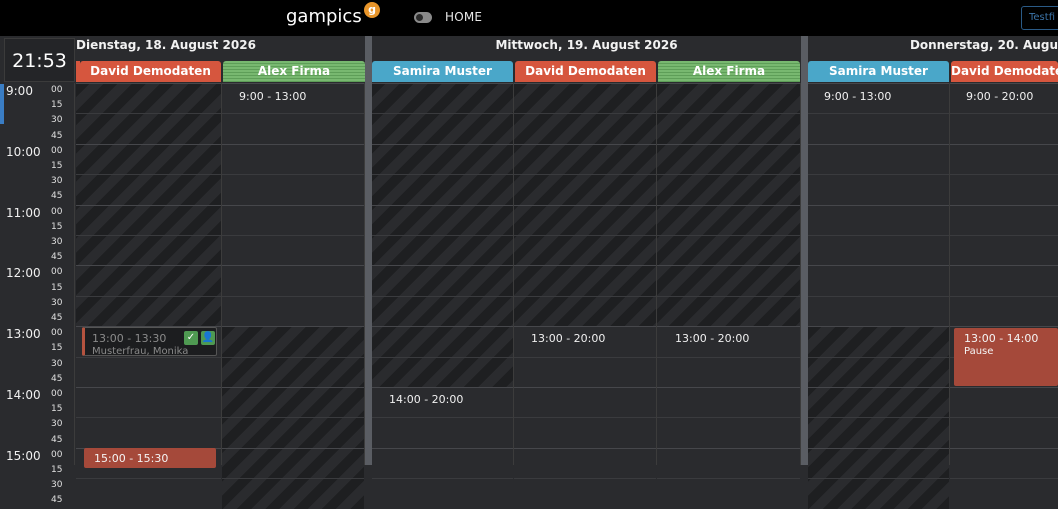 The image size is (1058, 509). Describe the element at coordinates (2, 104) in the screenshot. I see `current-time-indicator` at that location.